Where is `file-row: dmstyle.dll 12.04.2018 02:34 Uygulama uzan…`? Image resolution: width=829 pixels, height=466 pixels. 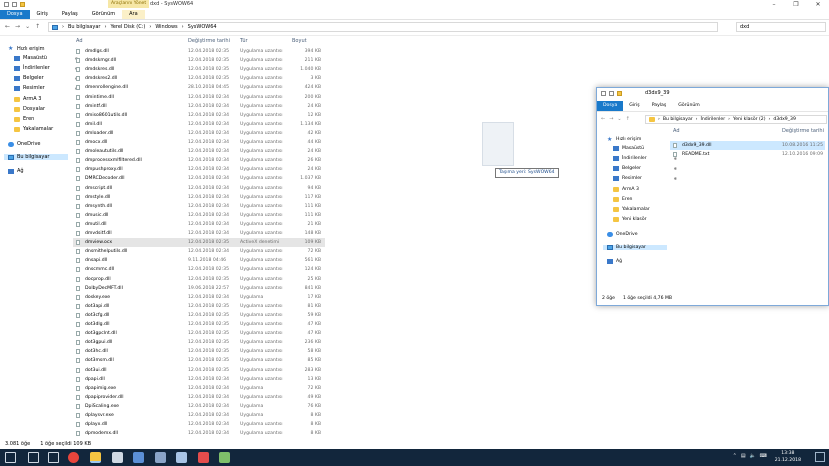 file-row: dmstyle.dll 12.04.2018 02:34 Uygulama uzan… is located at coordinates (199, 197).